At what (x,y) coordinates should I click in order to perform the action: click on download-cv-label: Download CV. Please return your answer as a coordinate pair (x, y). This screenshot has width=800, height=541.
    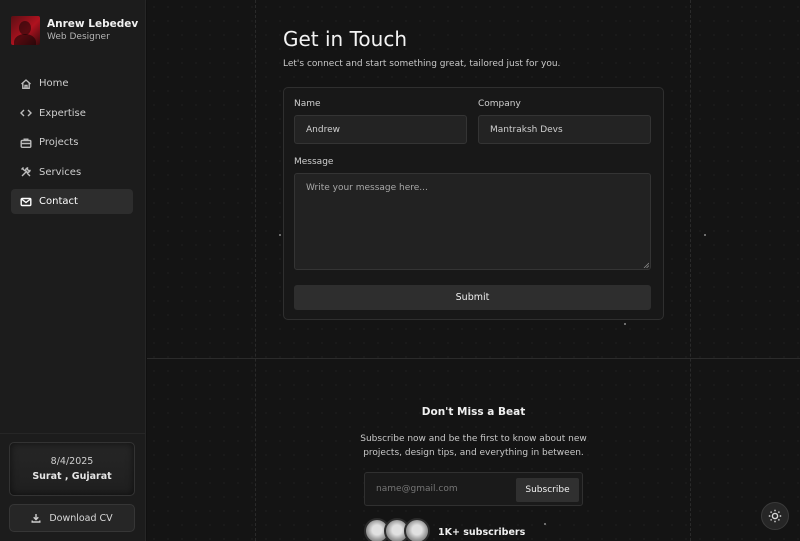
    Looking at the image, I should click on (81, 518).